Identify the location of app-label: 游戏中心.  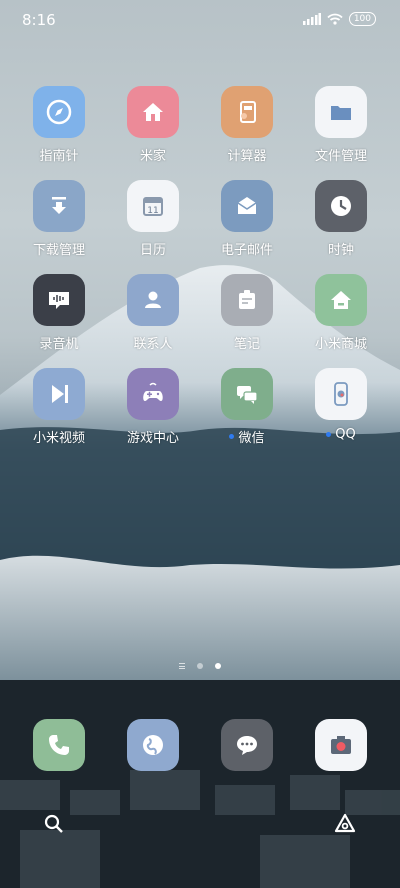
(152, 438).